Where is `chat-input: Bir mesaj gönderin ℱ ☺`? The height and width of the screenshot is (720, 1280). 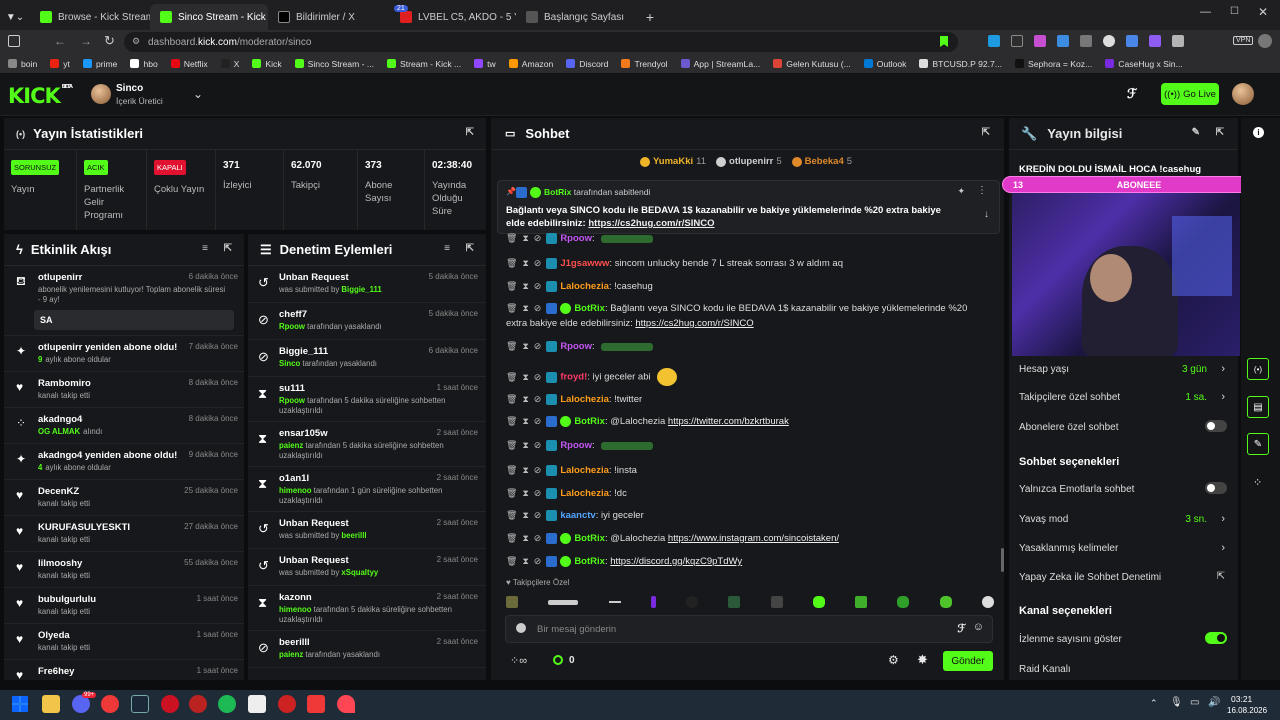
chat-input: Bir mesaj gönderin ℱ ☺ is located at coordinates (749, 629).